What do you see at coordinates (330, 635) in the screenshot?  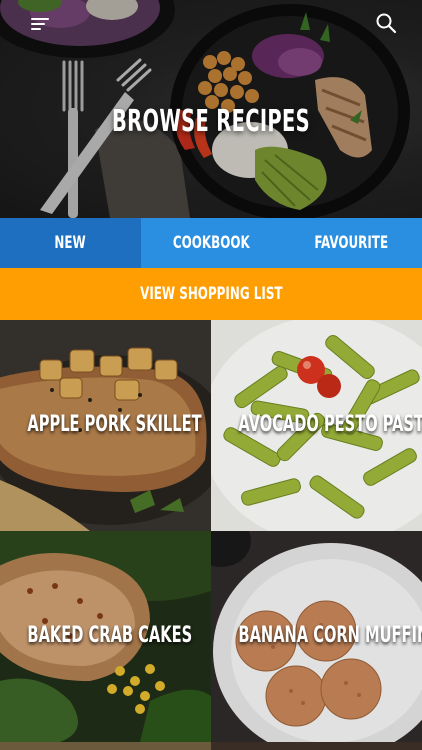 I see `recipe-title: BANANA CORN MUFFINS` at bounding box center [330, 635].